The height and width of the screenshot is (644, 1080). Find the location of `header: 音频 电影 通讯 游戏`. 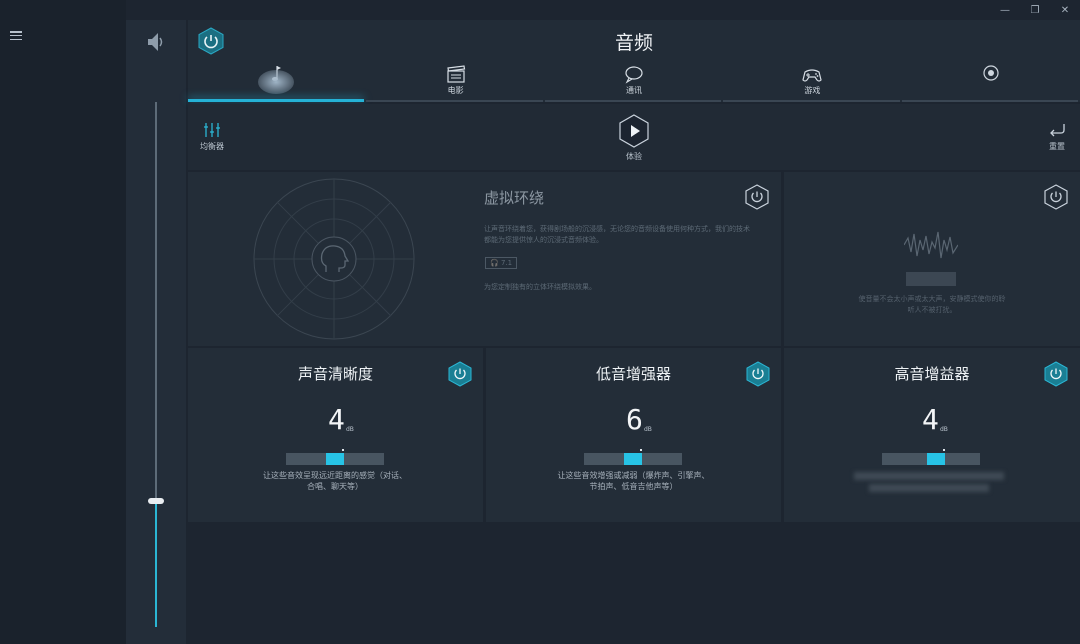

header: 音频 电影 通讯 游戏 is located at coordinates (634, 61).